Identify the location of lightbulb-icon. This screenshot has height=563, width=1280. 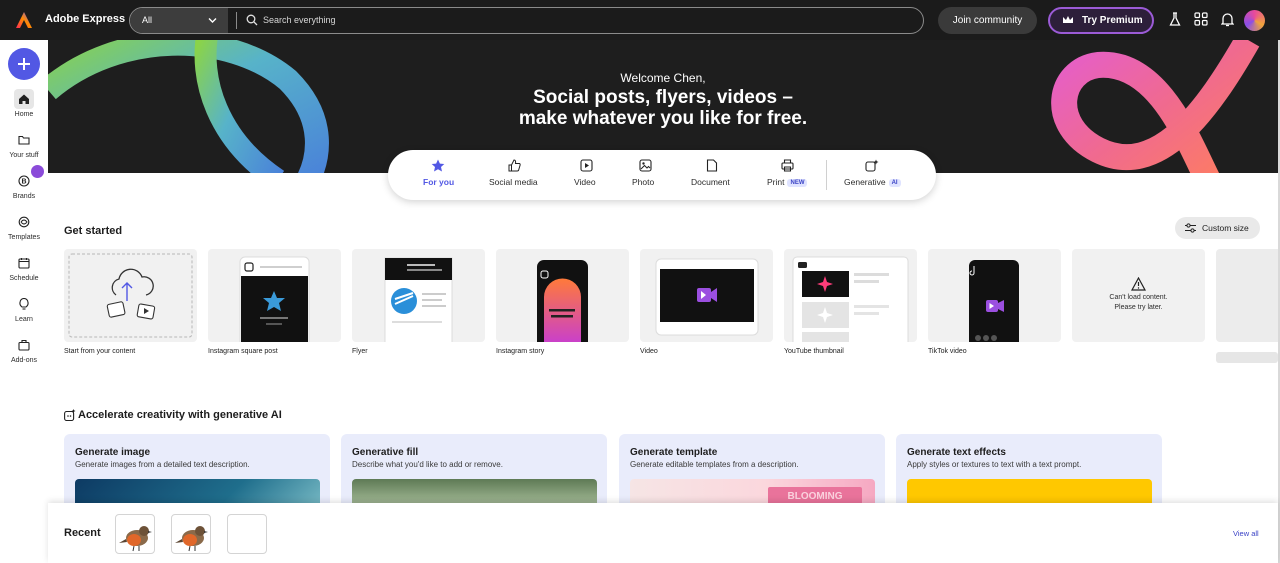
(24, 304).